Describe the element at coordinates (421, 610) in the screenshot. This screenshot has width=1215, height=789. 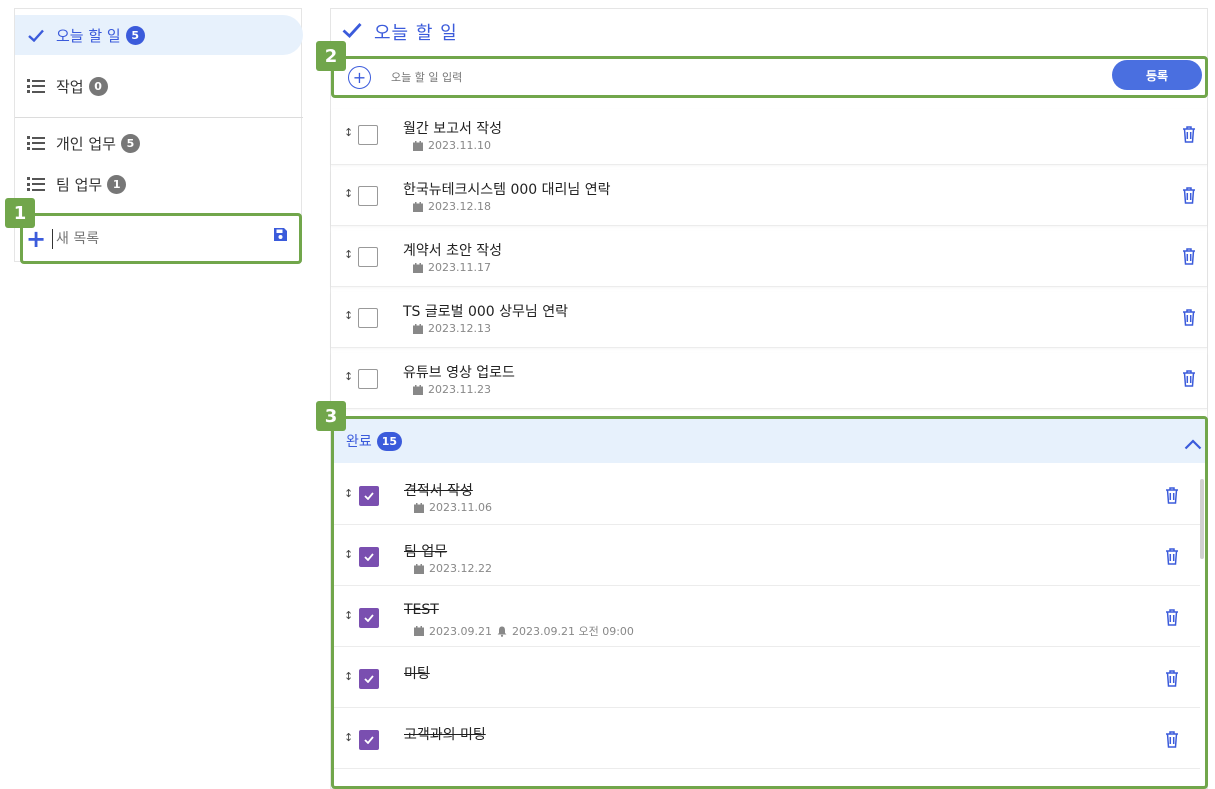
I see `task-name: TEST` at that location.